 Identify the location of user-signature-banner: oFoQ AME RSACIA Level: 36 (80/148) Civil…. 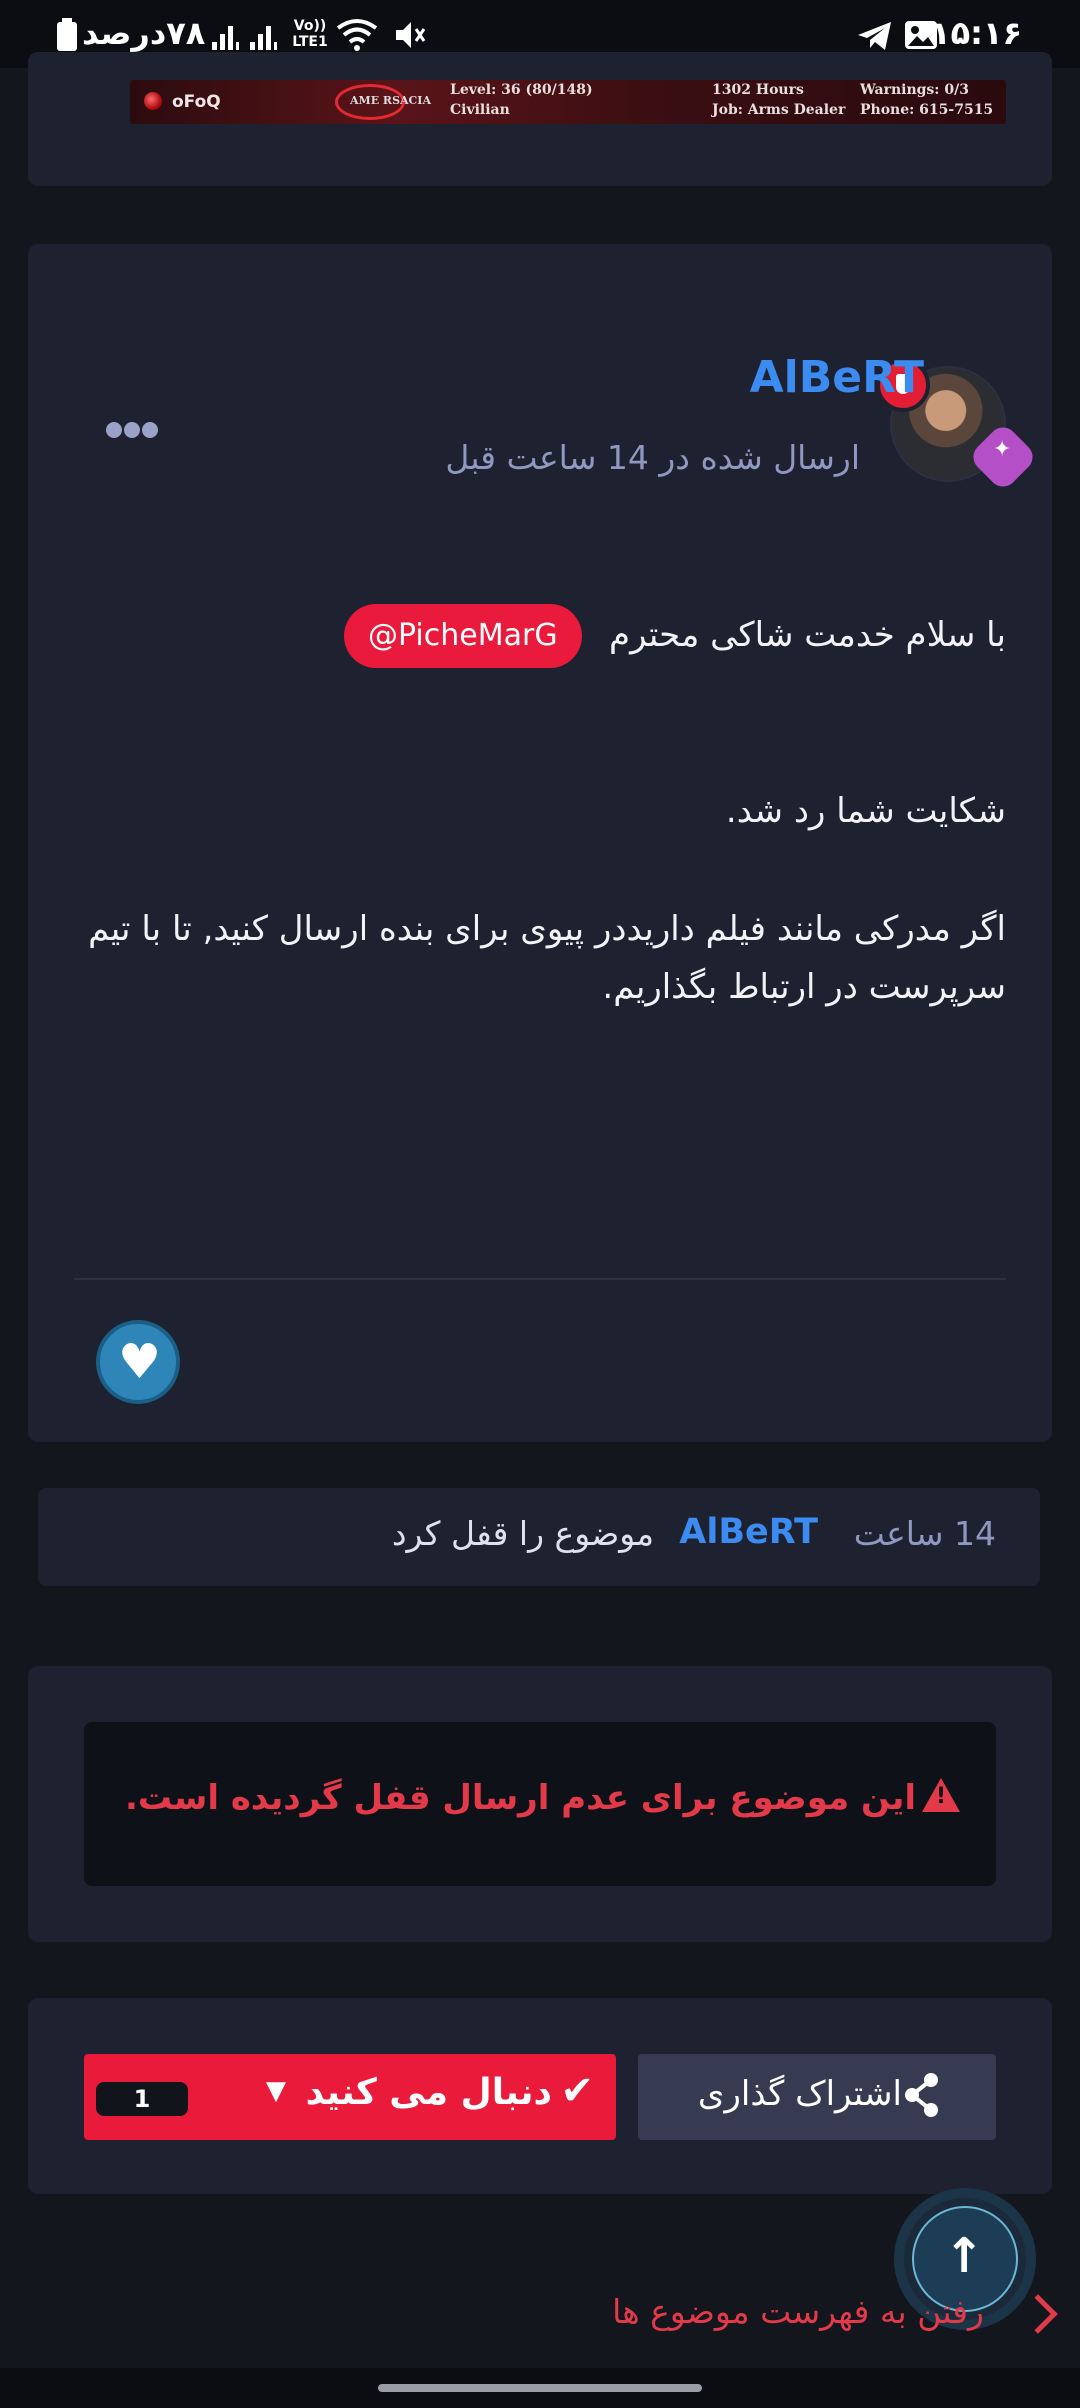
(568, 102).